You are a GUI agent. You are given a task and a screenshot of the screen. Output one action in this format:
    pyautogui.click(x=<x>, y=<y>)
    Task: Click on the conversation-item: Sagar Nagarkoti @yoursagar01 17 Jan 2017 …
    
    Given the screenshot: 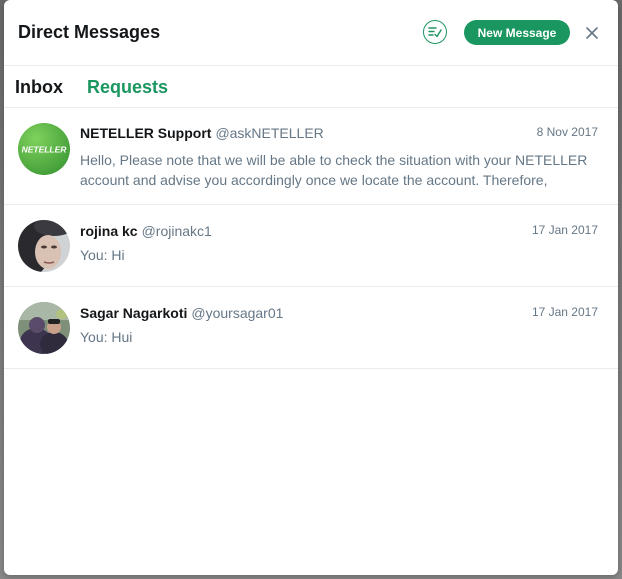 What is the action you would take?
    pyautogui.click(x=311, y=328)
    